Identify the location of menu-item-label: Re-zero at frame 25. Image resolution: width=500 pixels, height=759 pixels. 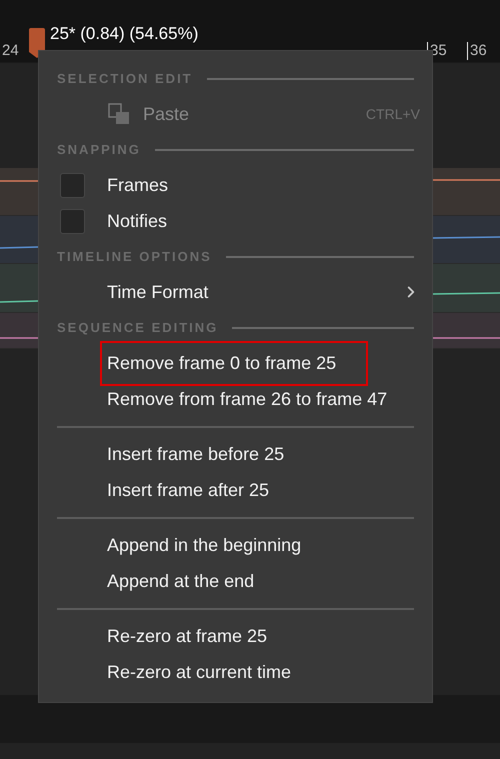
(187, 636).